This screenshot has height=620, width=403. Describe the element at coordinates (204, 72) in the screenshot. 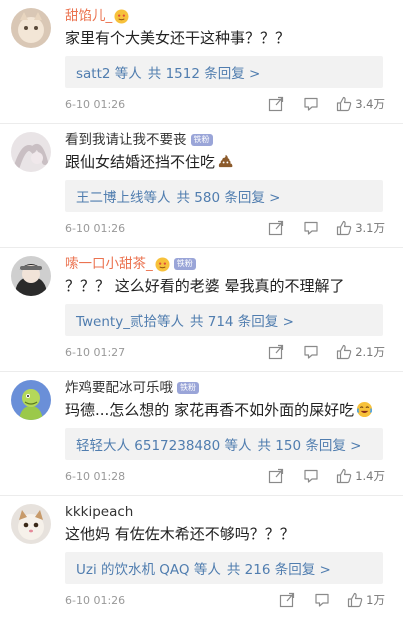

I see `reply-count-link: 共 1512 条回复 >` at that location.